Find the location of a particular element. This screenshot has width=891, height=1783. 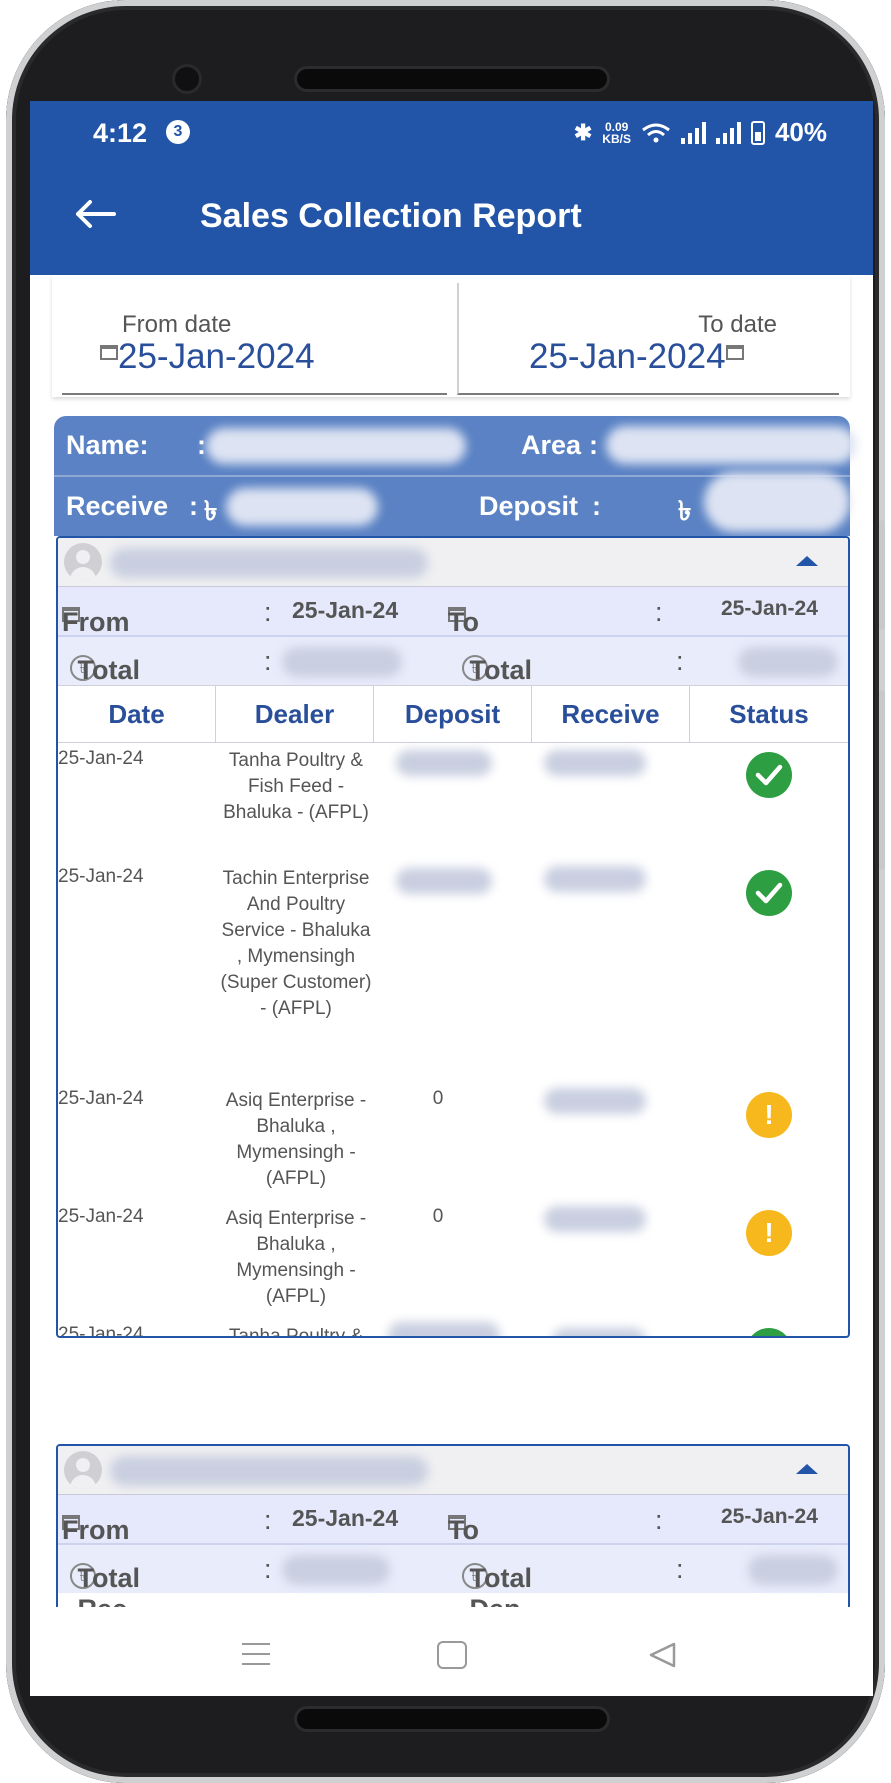

signal-2-icon is located at coordinates (728, 132).